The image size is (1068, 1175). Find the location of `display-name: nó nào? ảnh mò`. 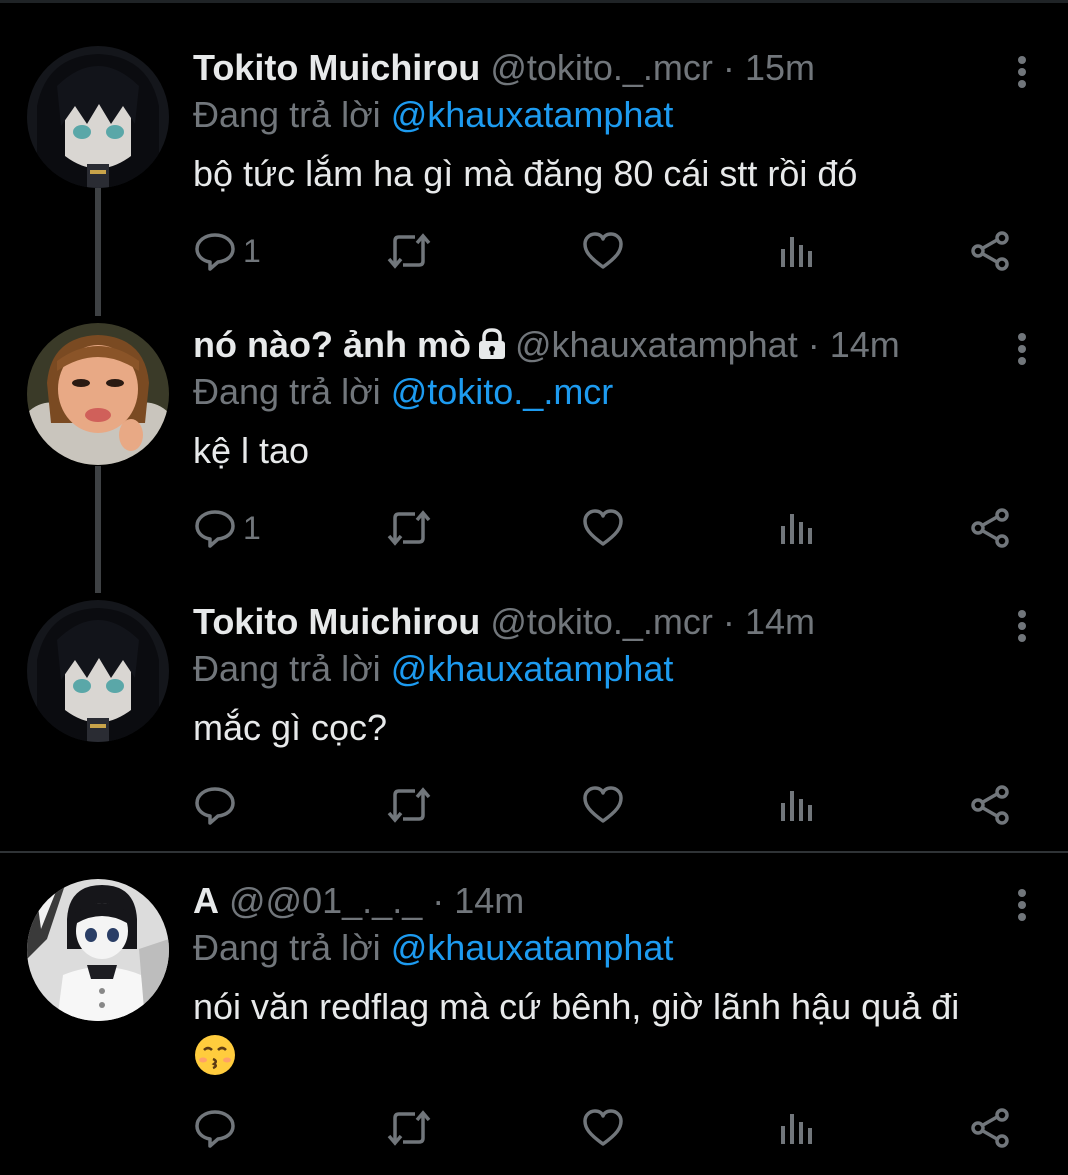

display-name: nó nào? ảnh mò is located at coordinates (332, 344).